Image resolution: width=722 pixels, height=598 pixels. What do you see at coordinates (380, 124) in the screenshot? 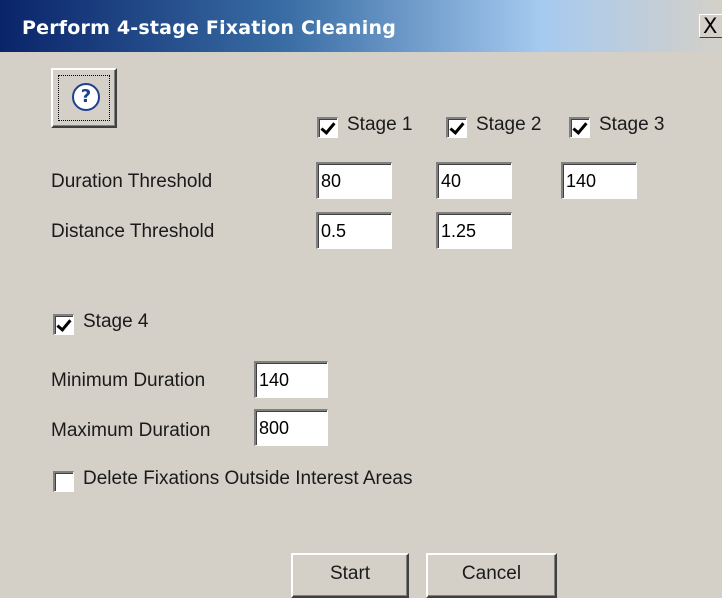
I see `stage1-label: Stage 1` at bounding box center [380, 124].